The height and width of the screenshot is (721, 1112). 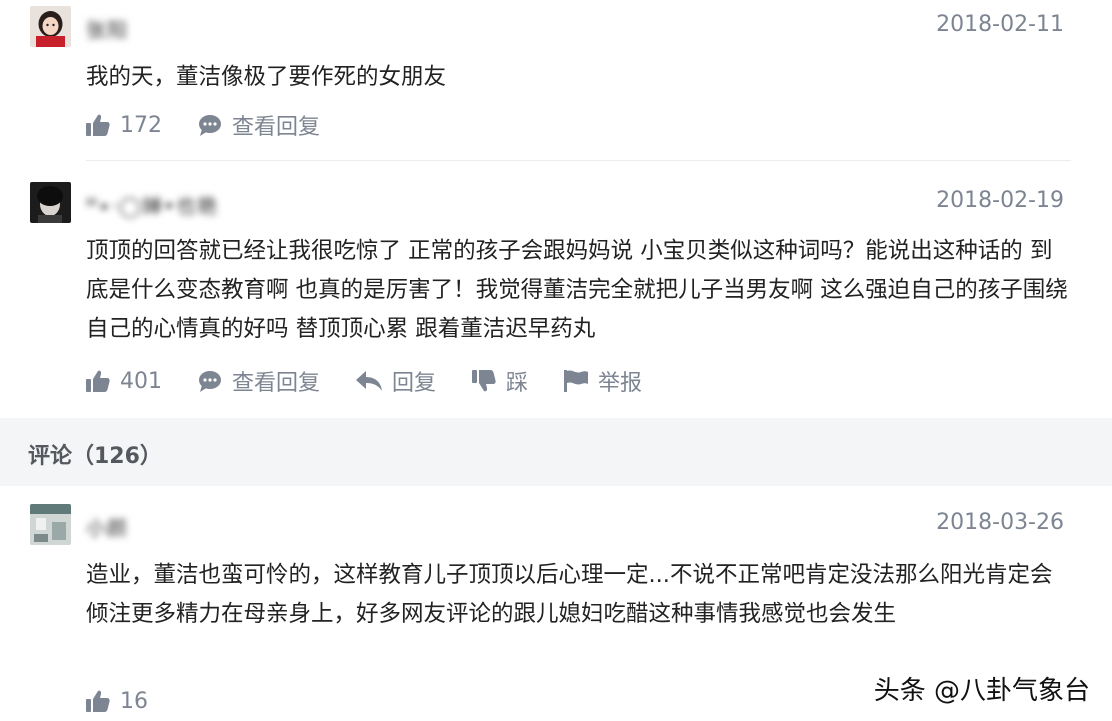 I want to click on dislike-button: 踩, so click(x=500, y=381).